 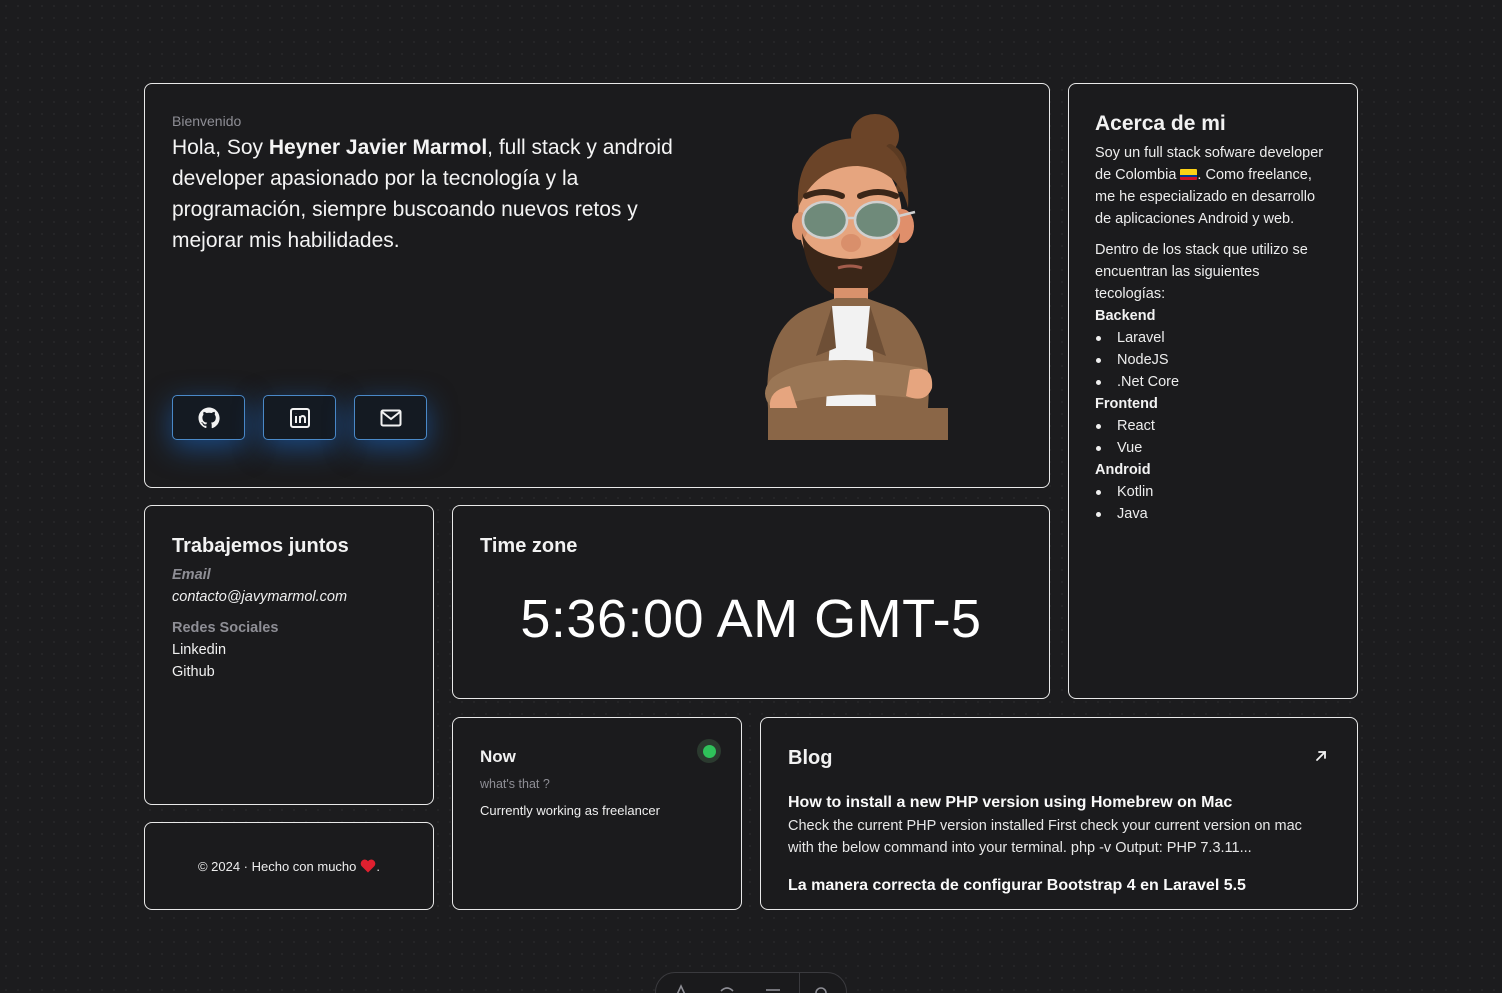 I want to click on brush-icon, so click(x=727, y=988).